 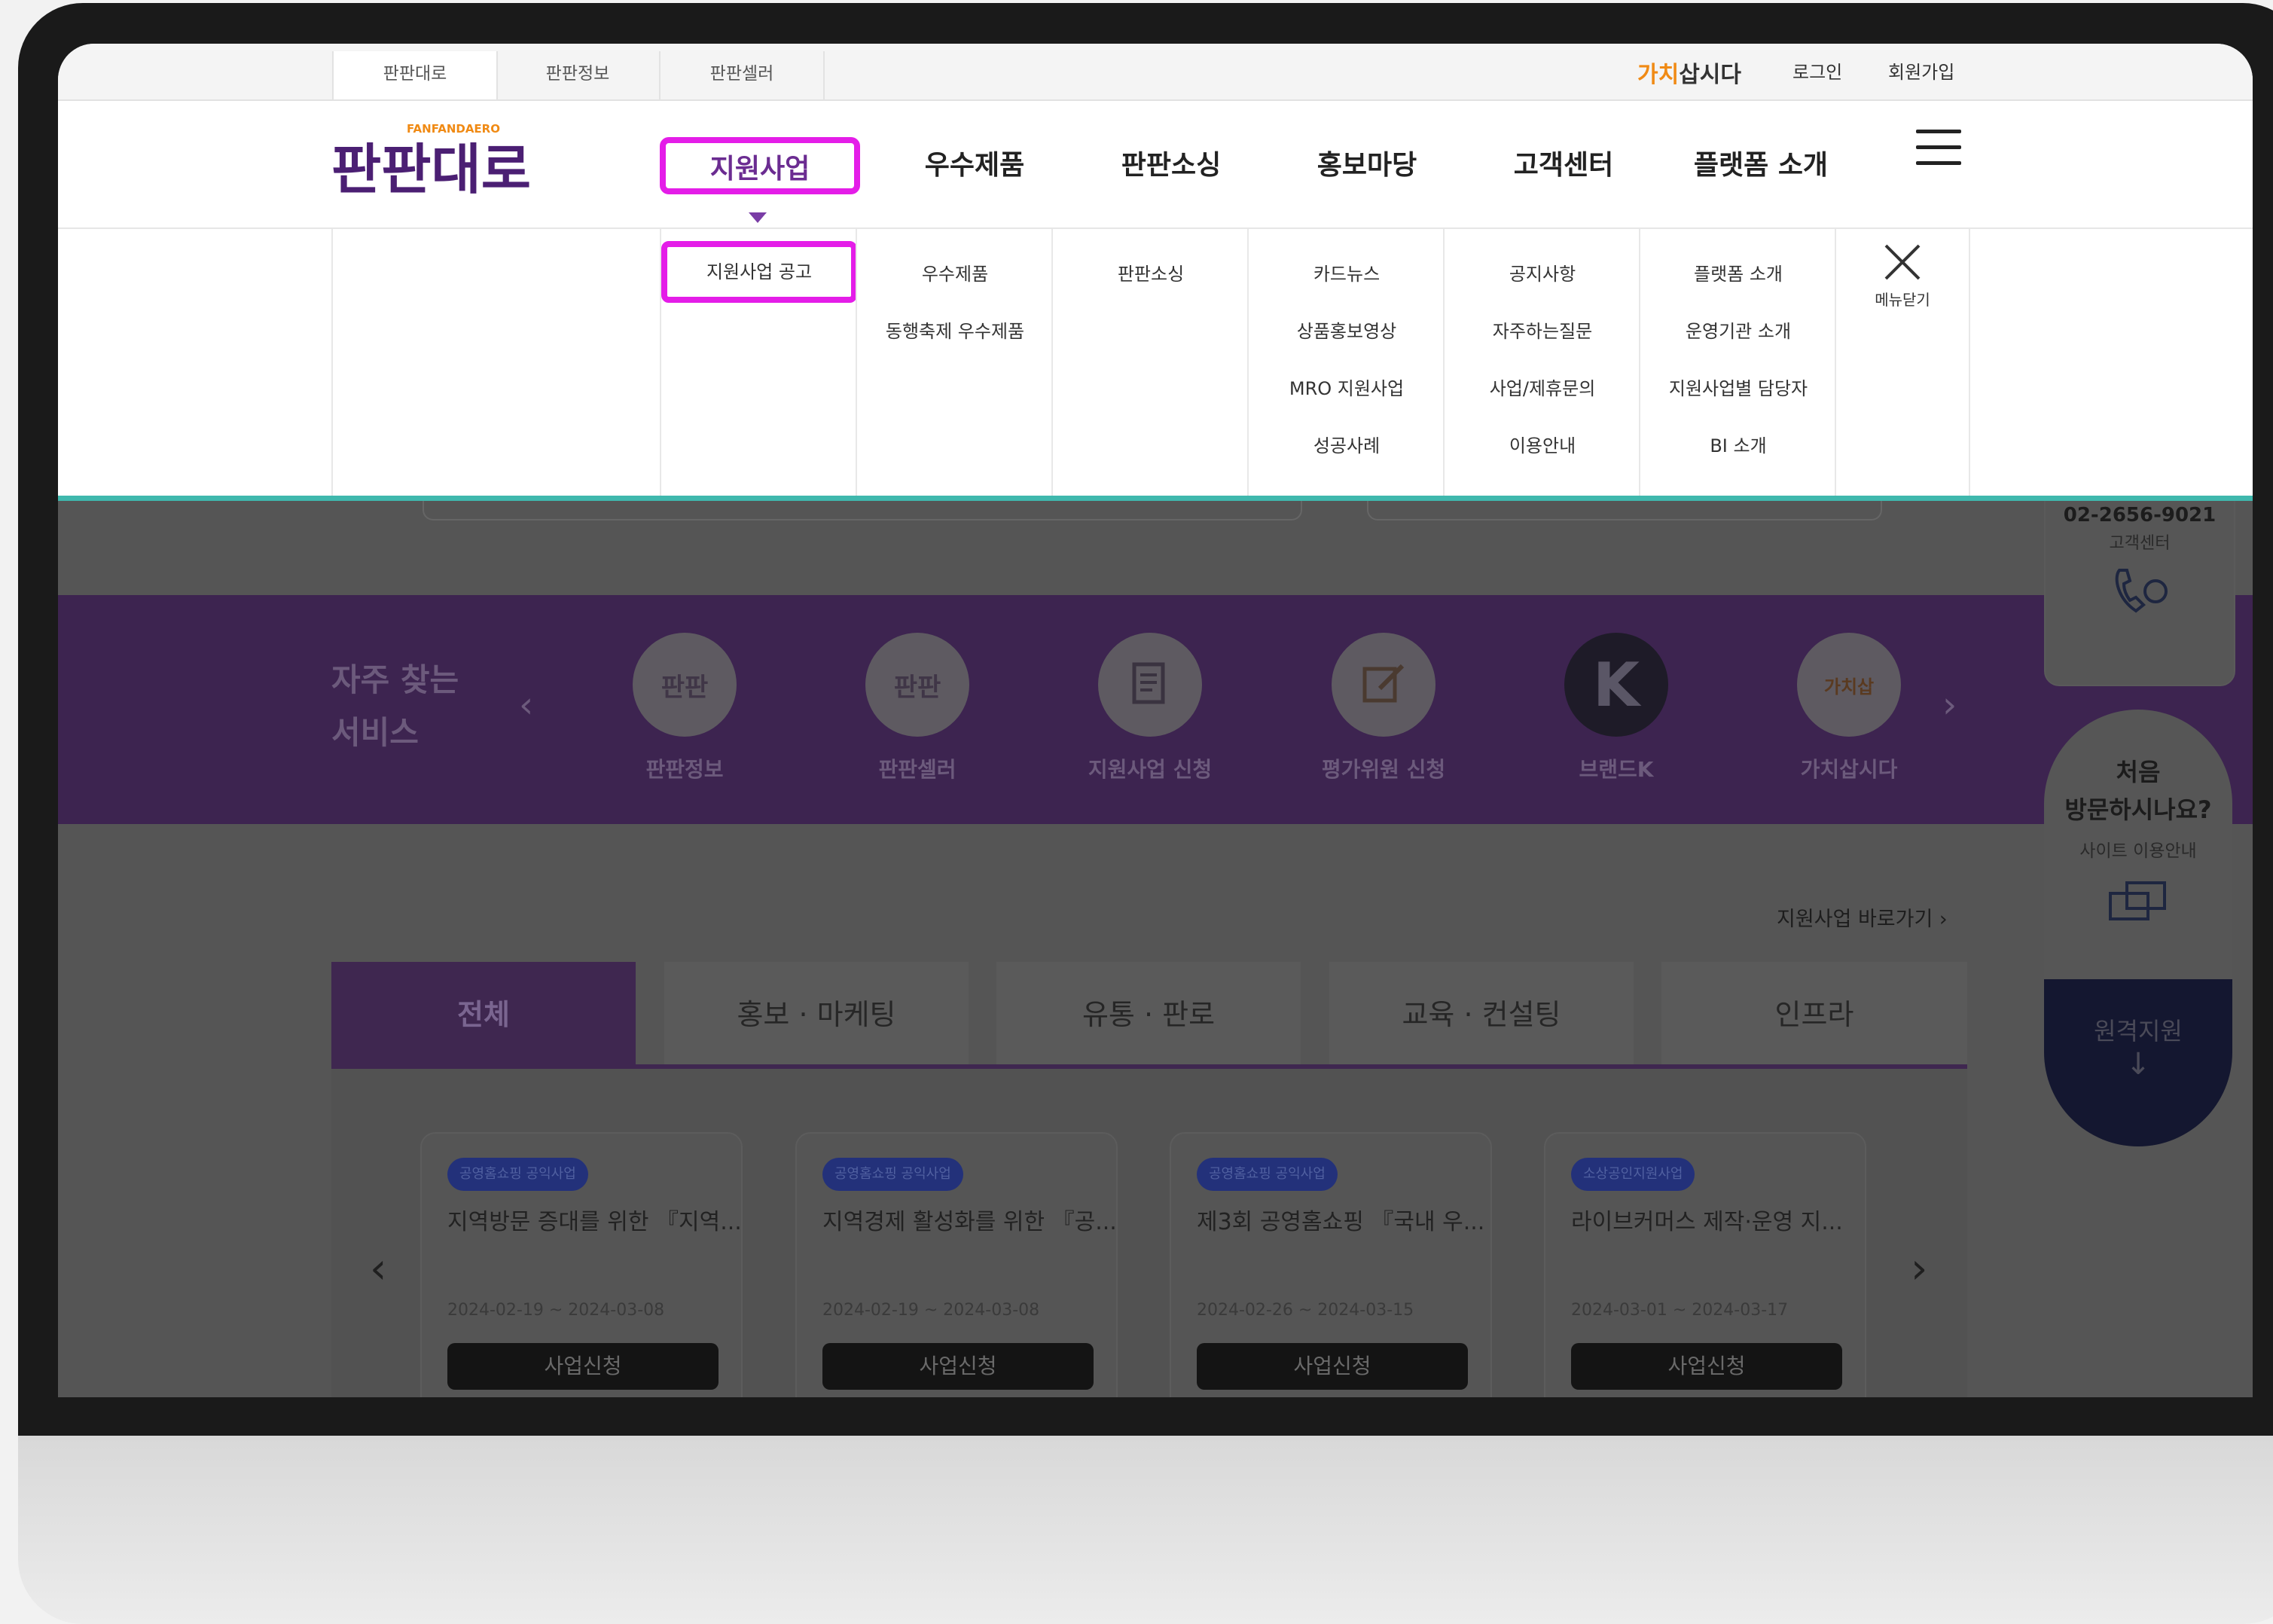 I want to click on gnb-platform-intro: 플랫폼 소개, so click(x=1761, y=166).